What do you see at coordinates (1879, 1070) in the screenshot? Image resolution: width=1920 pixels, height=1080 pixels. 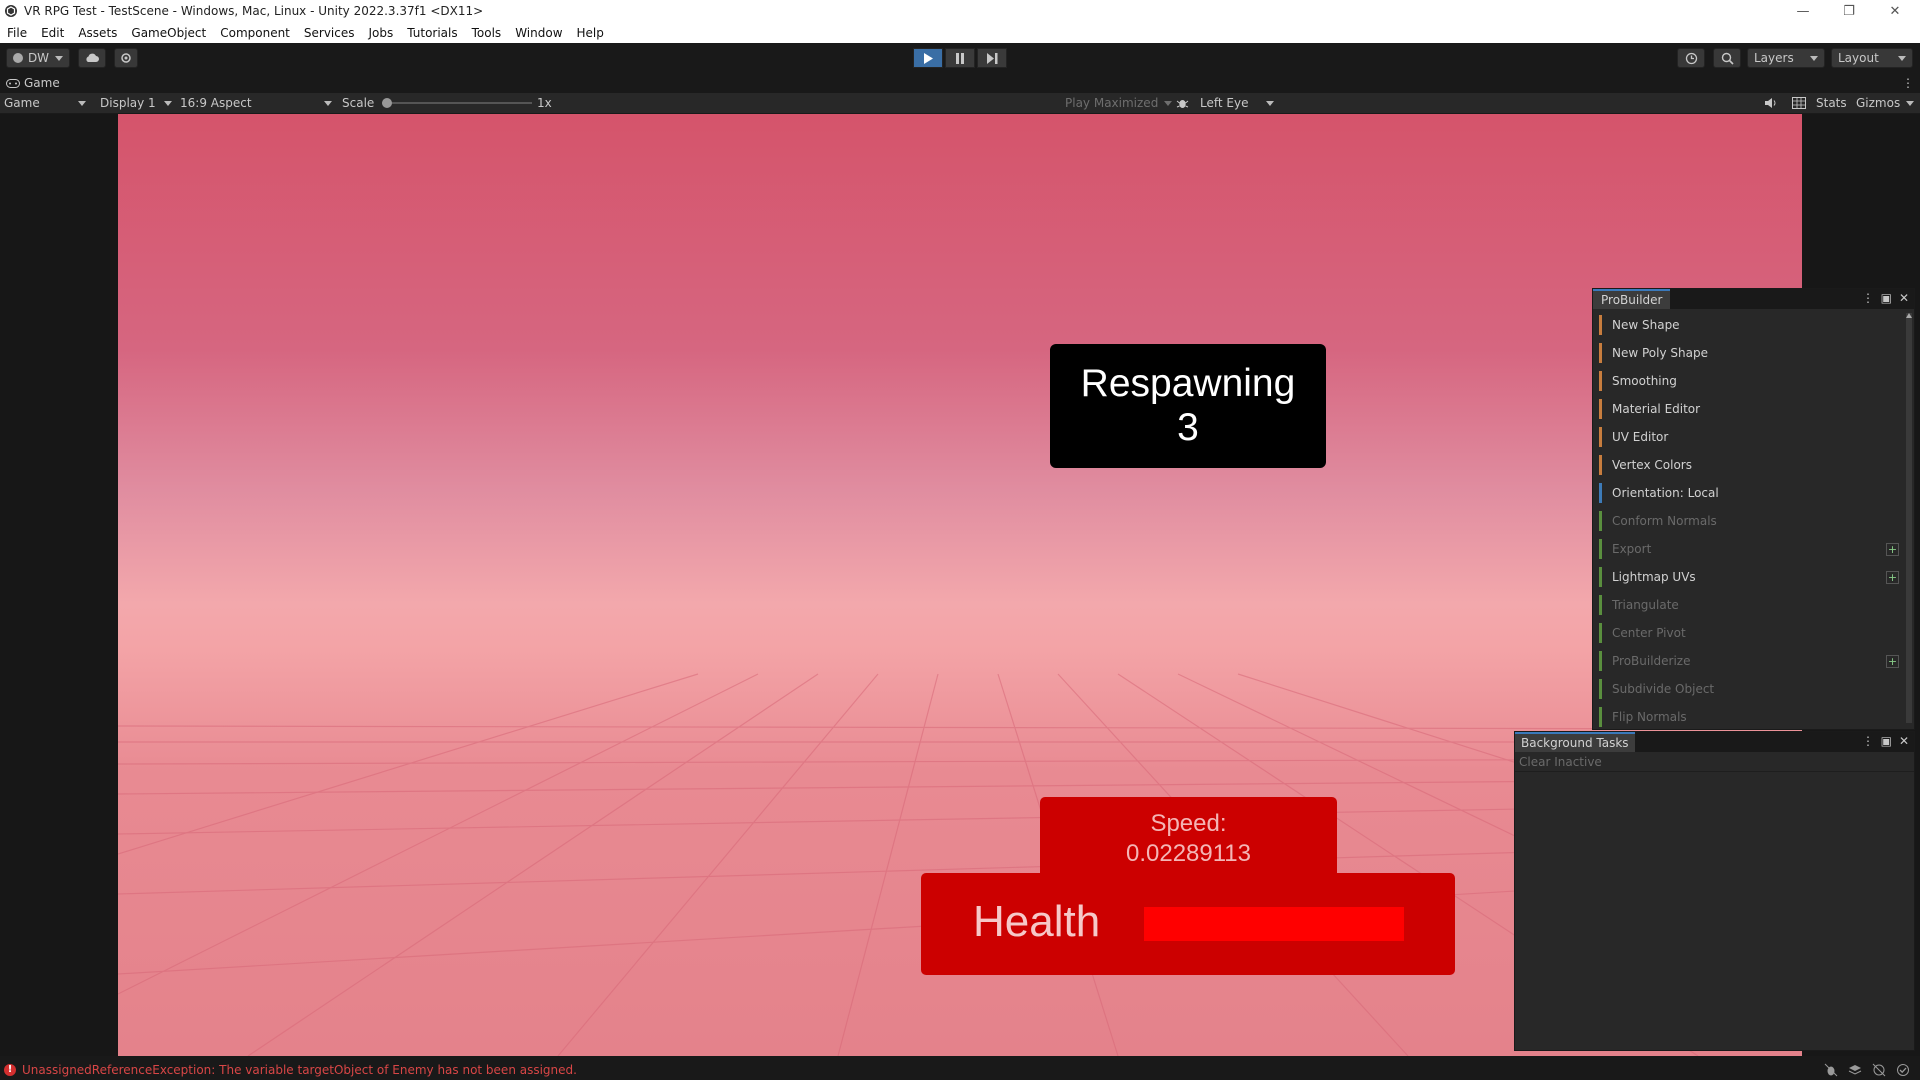 I see `network-off-icon` at bounding box center [1879, 1070].